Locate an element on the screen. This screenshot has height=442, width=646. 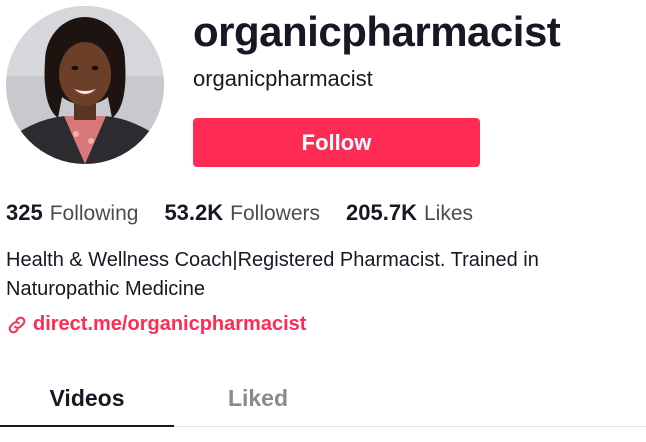
stat-label: Following is located at coordinates (94, 213).